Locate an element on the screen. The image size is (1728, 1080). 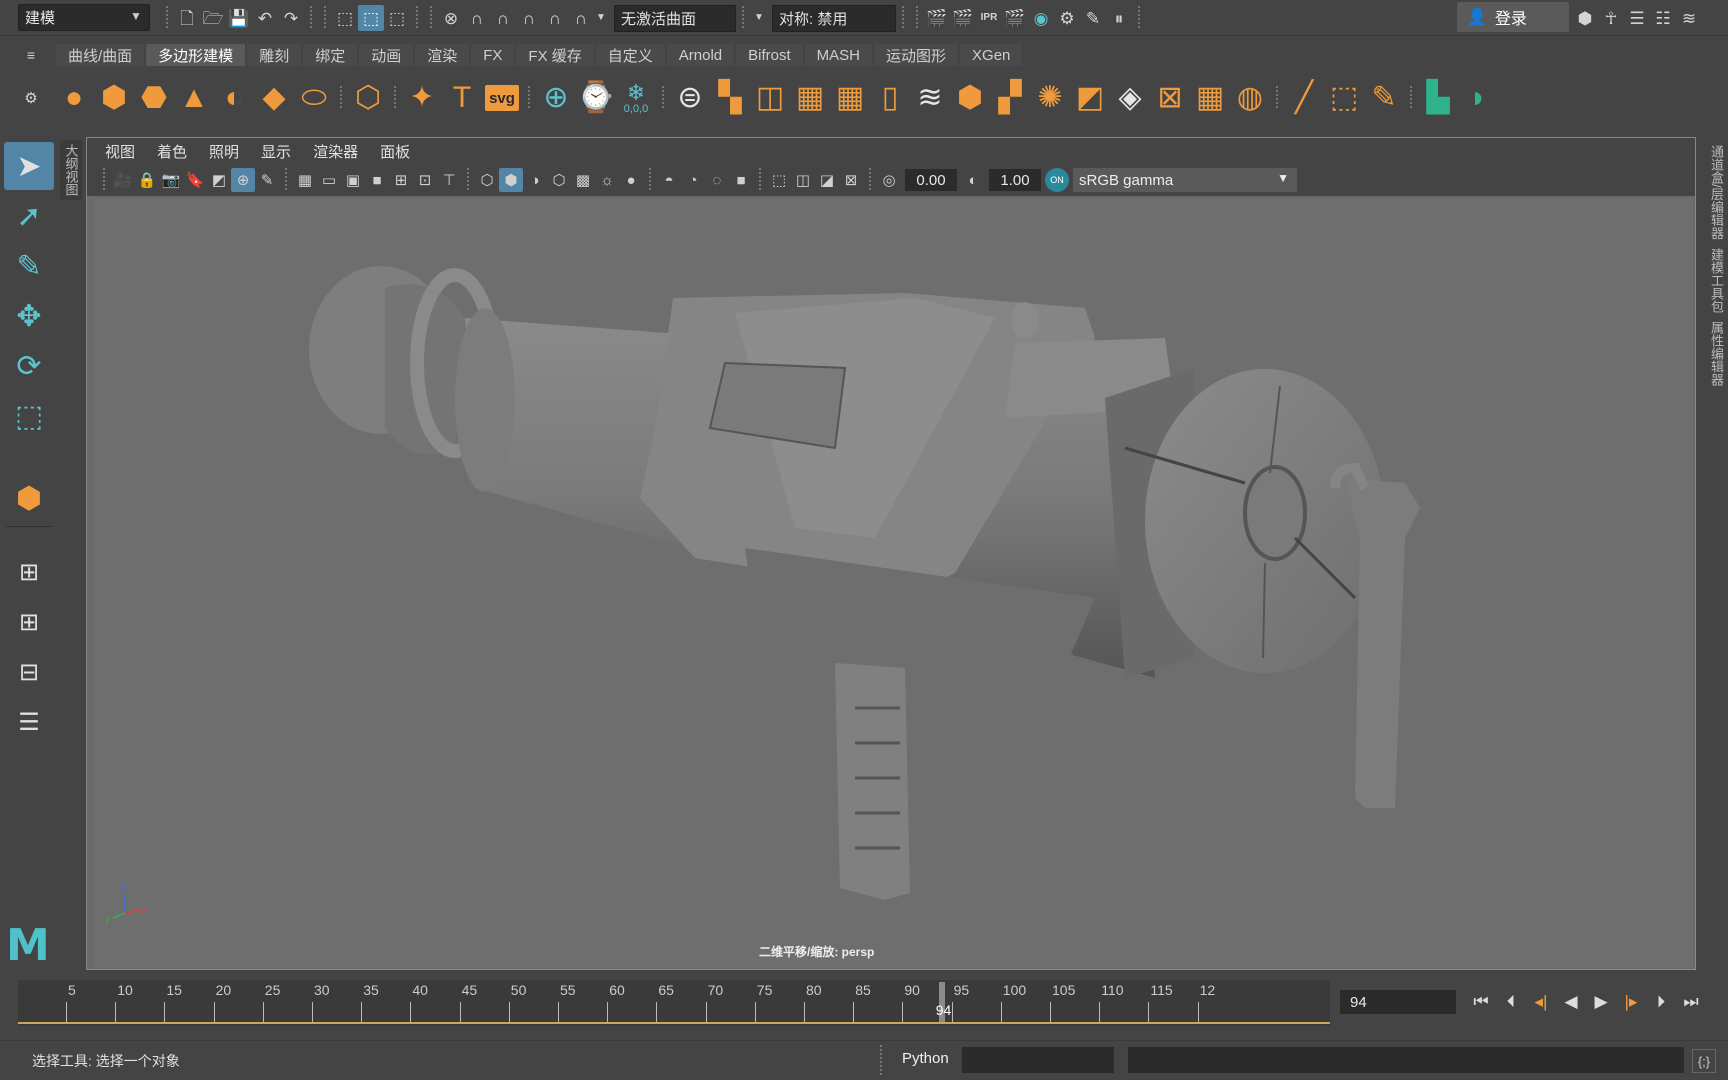
render-current-icon: 🎬 is located at coordinates (963, 18).